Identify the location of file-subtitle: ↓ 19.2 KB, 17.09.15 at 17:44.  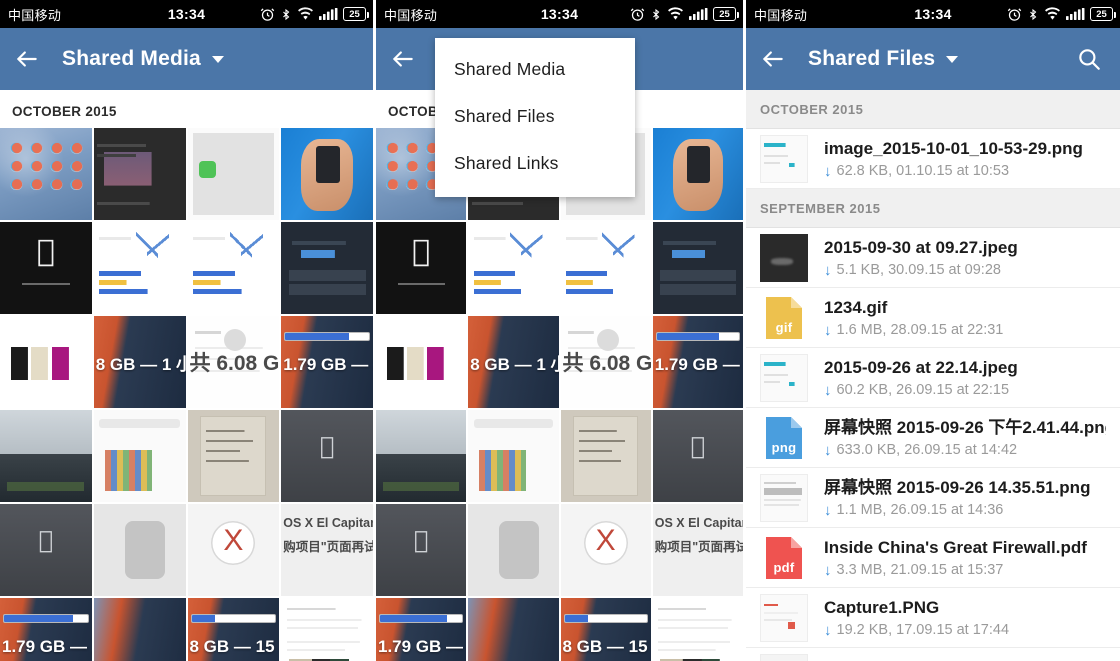
(965, 630).